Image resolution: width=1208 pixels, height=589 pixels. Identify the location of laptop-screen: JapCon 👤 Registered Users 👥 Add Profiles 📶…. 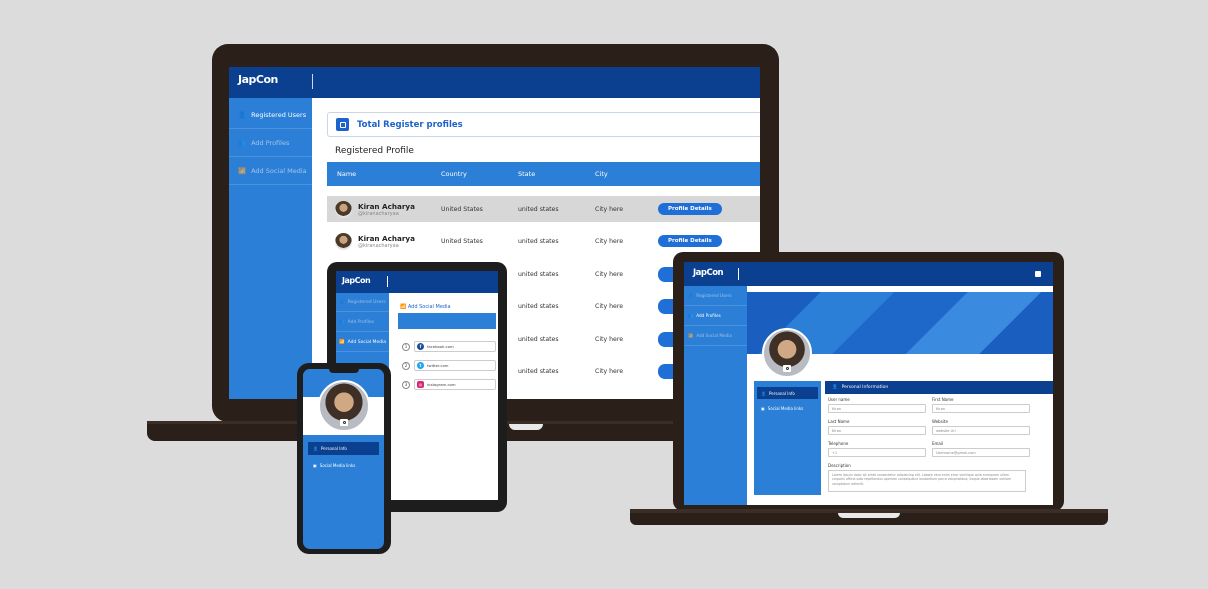
(868, 383).